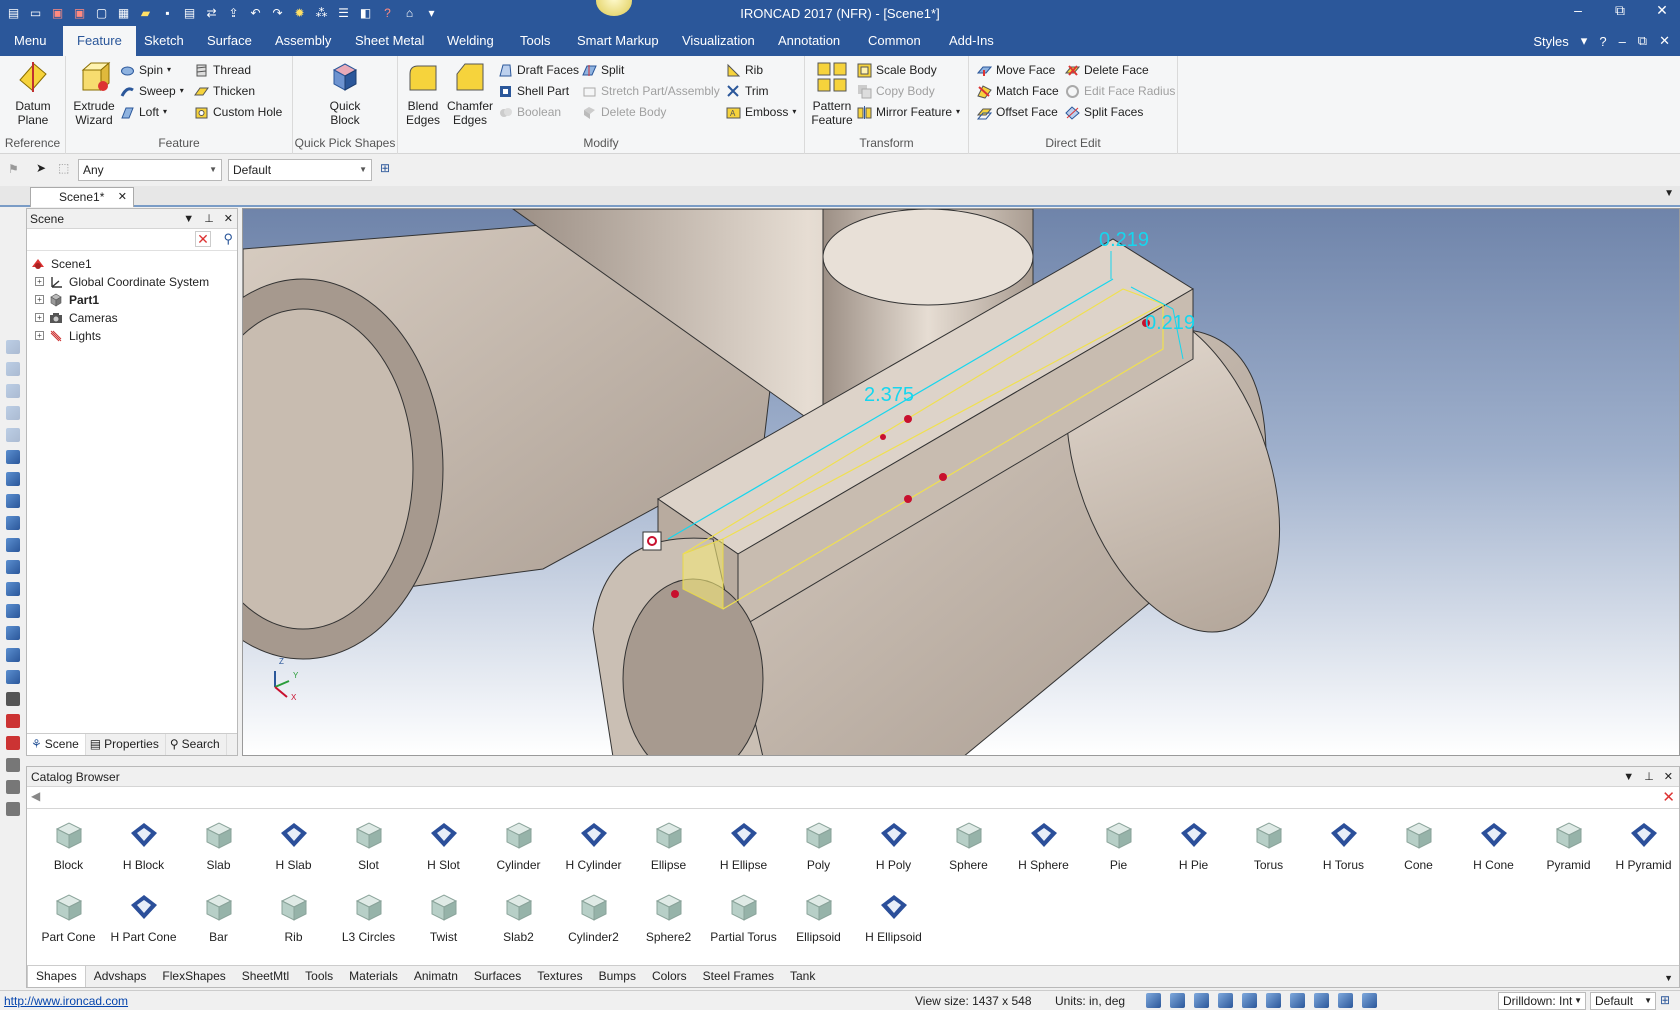 The height and width of the screenshot is (1010, 1680). Describe the element at coordinates (13, 169) in the screenshot. I see `select-filter-icon: ⚑` at that location.